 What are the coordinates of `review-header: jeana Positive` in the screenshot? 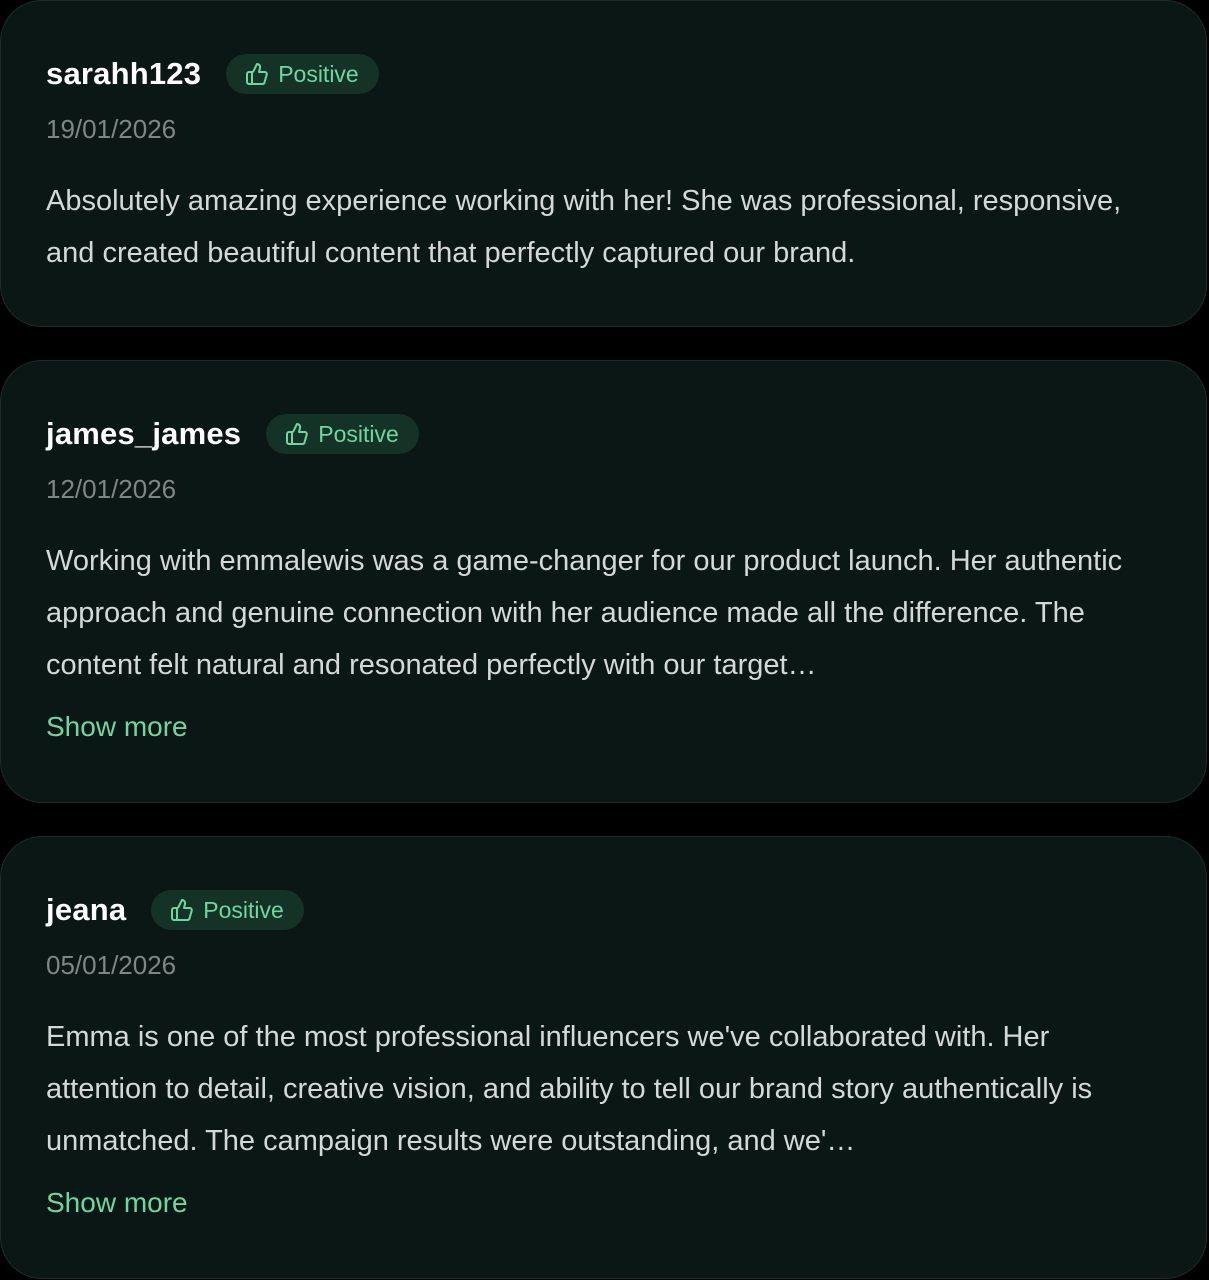 It's located at (175, 910).